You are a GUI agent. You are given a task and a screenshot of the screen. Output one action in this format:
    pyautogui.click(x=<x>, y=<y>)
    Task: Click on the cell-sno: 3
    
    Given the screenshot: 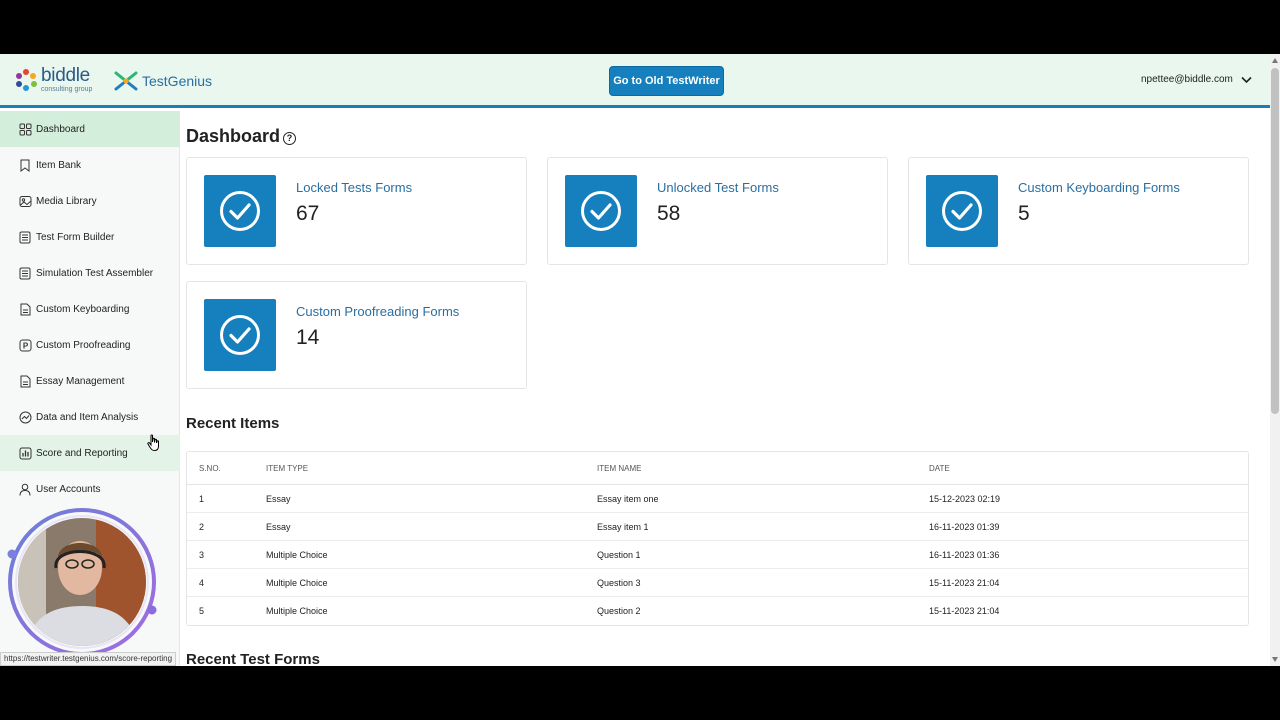 What is the action you would take?
    pyautogui.click(x=202, y=555)
    